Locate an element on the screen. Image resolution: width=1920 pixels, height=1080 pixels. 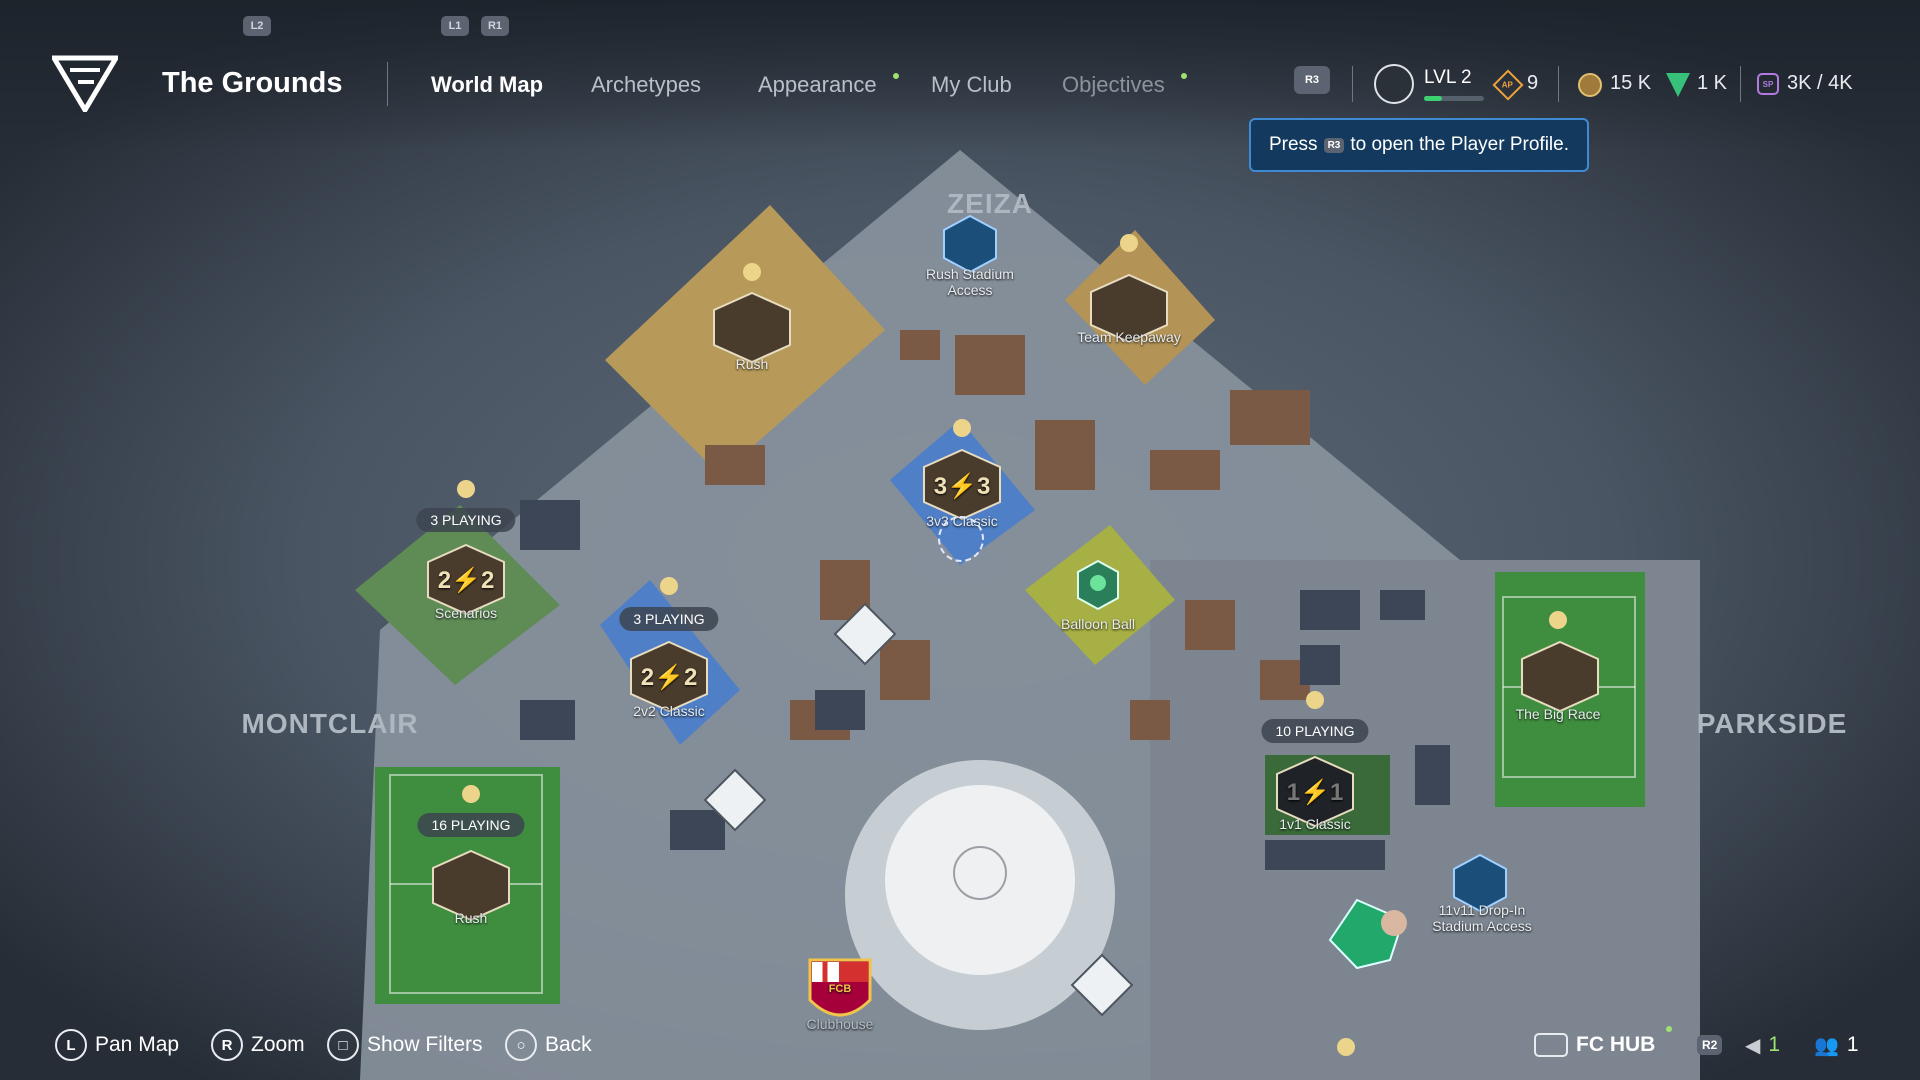
rush-bottom-playing-count: 16 PLAYING is located at coordinates (471, 825).